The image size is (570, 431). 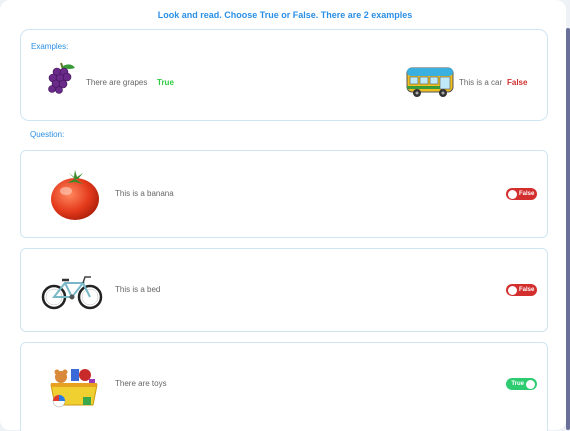 I want to click on grapes-icon, so click(x=61, y=80).